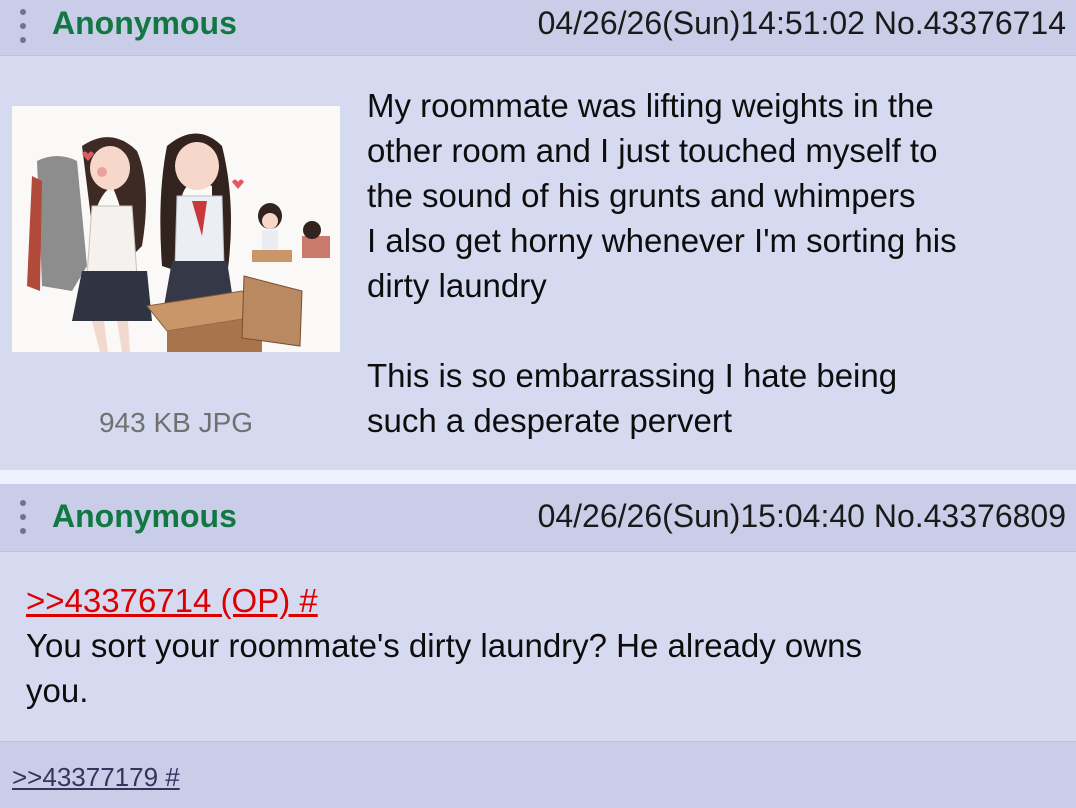 The image size is (1076, 808). I want to click on post-meta: 04/26/26(Sun)14:51:02 No.43376714, so click(802, 23).